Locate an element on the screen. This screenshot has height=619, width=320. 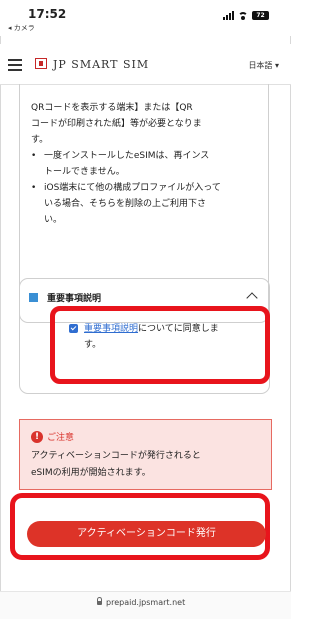
issue-activation-code-button: アクティベーションコード発行 is located at coordinates (146, 534).